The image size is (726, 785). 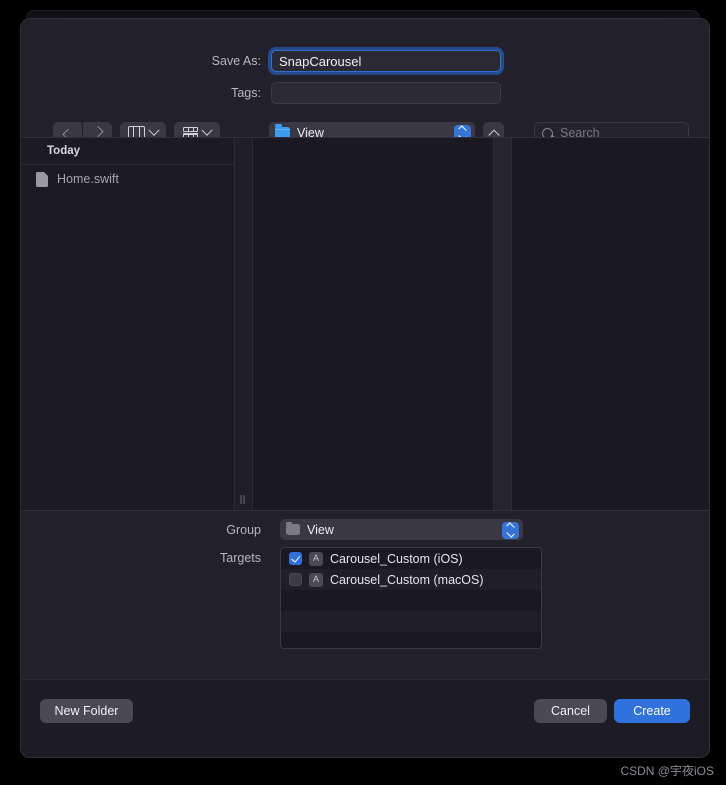 What do you see at coordinates (42, 179) in the screenshot?
I see `document-icon` at bounding box center [42, 179].